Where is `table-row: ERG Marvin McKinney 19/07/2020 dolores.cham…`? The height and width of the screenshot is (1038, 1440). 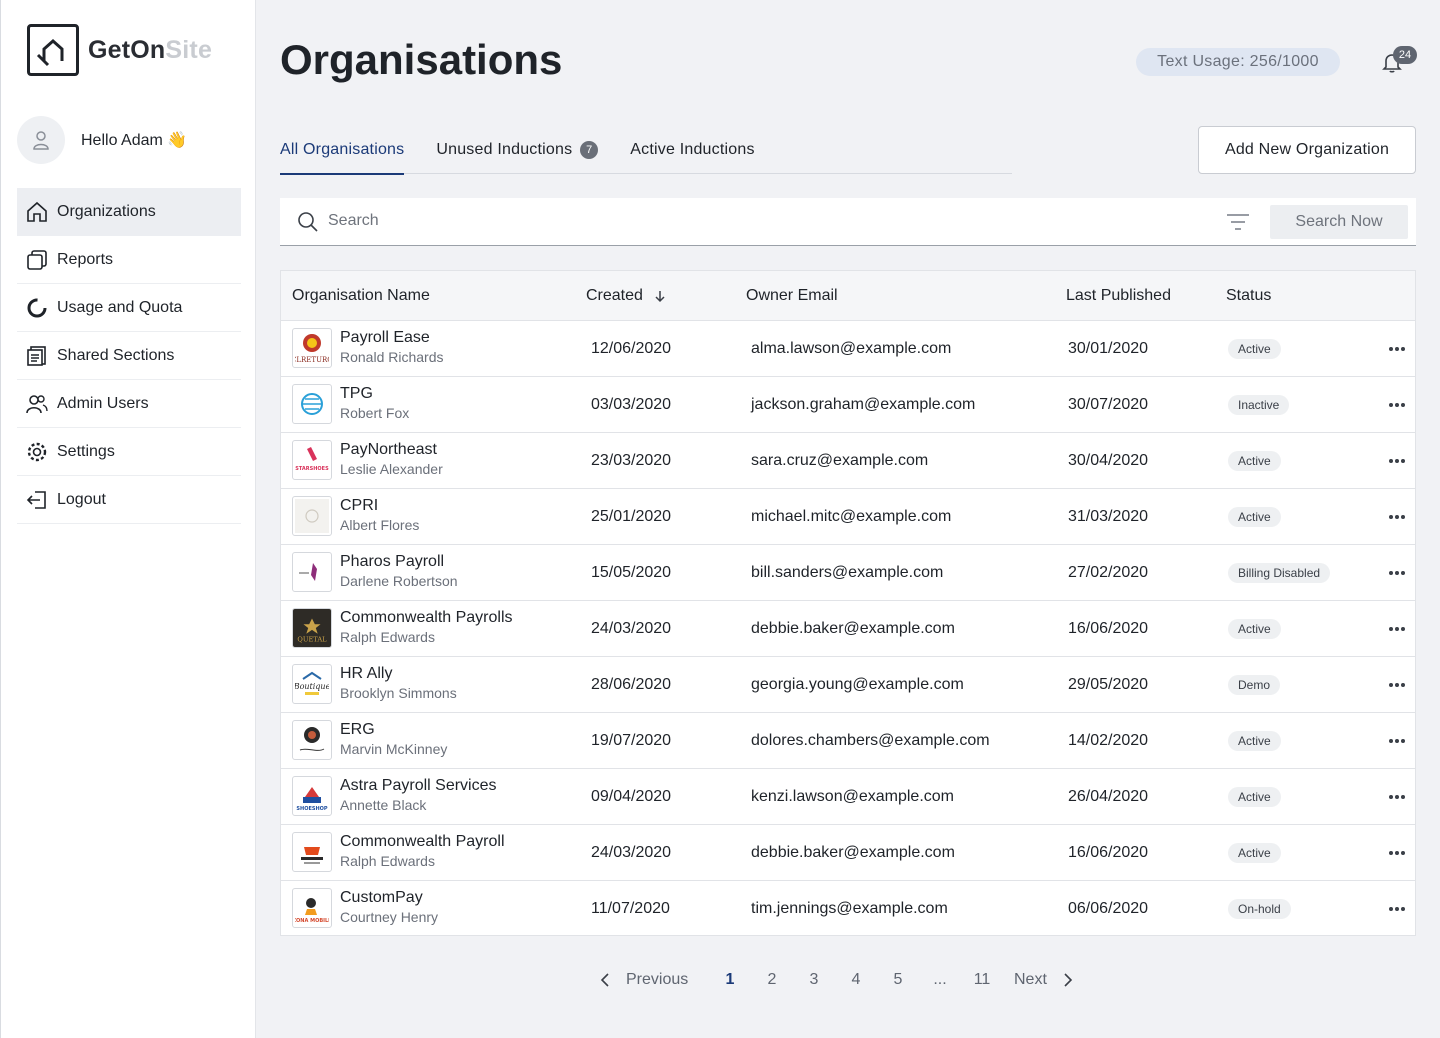
table-row: ERG Marvin McKinney 19/07/2020 dolores.cham… is located at coordinates (848, 741).